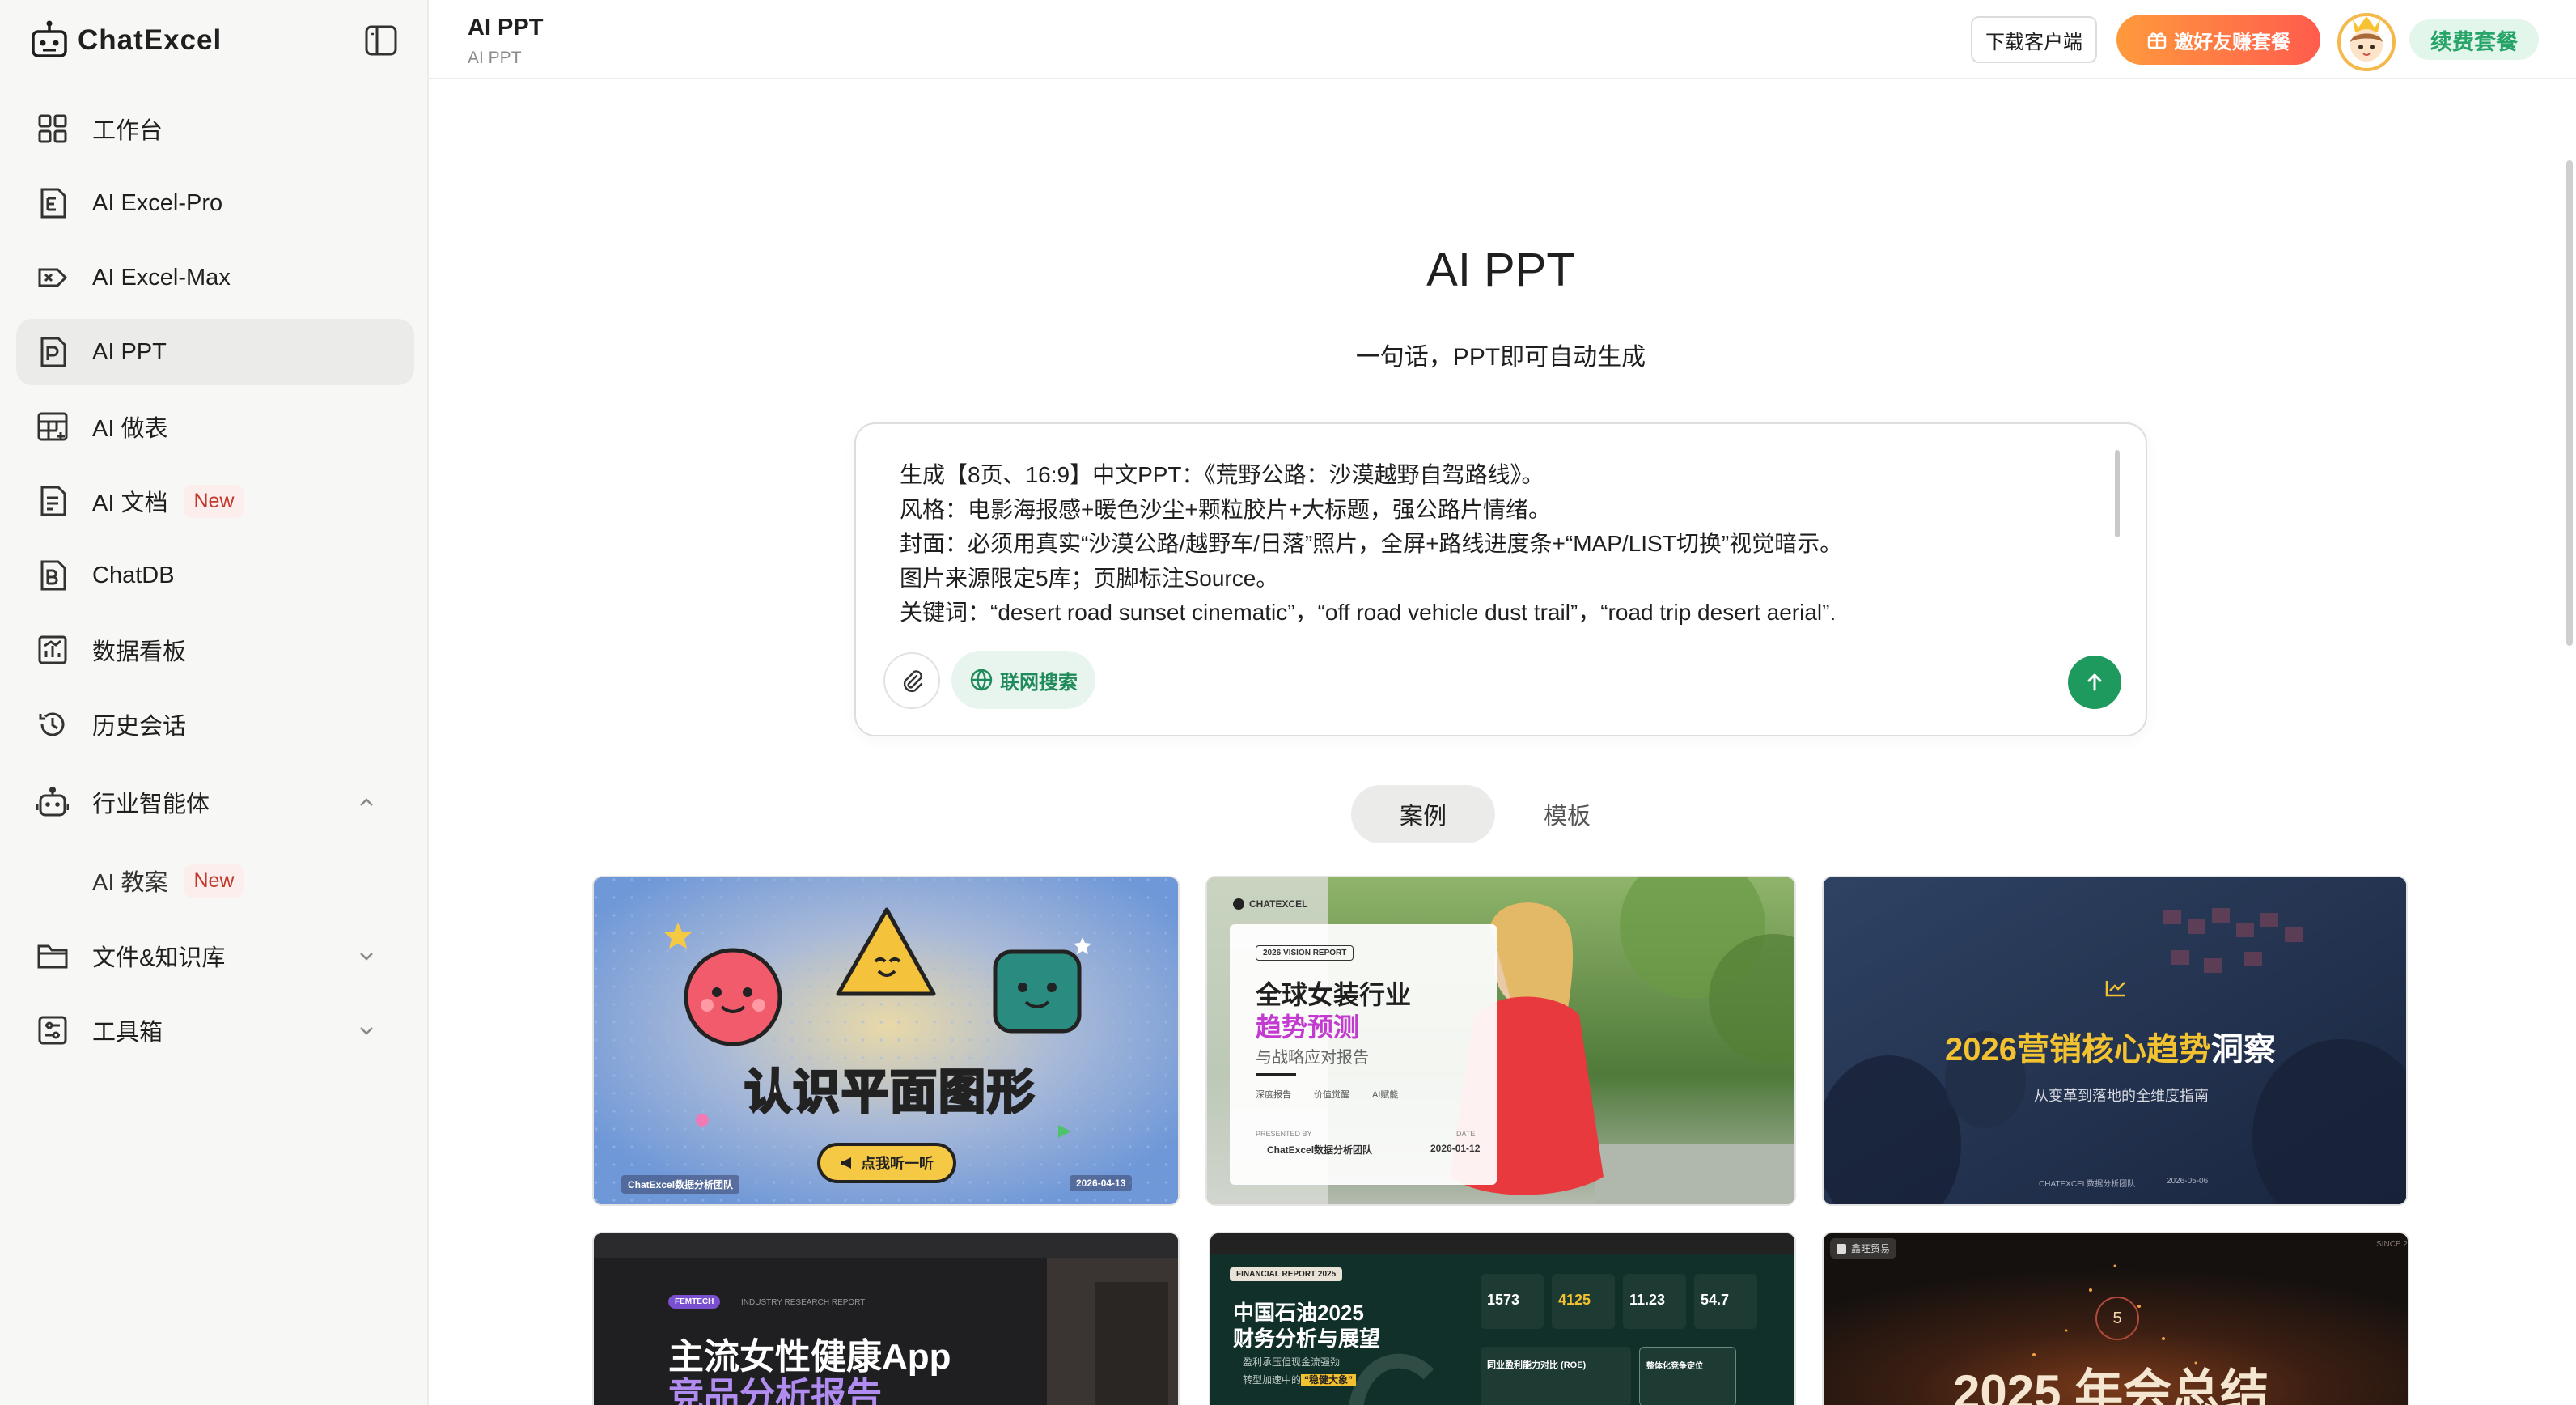  I want to click on case-card: 认识平面图形 点我听一听 ChatExcel数据分析团队 2026-04-13, so click(886, 1041).